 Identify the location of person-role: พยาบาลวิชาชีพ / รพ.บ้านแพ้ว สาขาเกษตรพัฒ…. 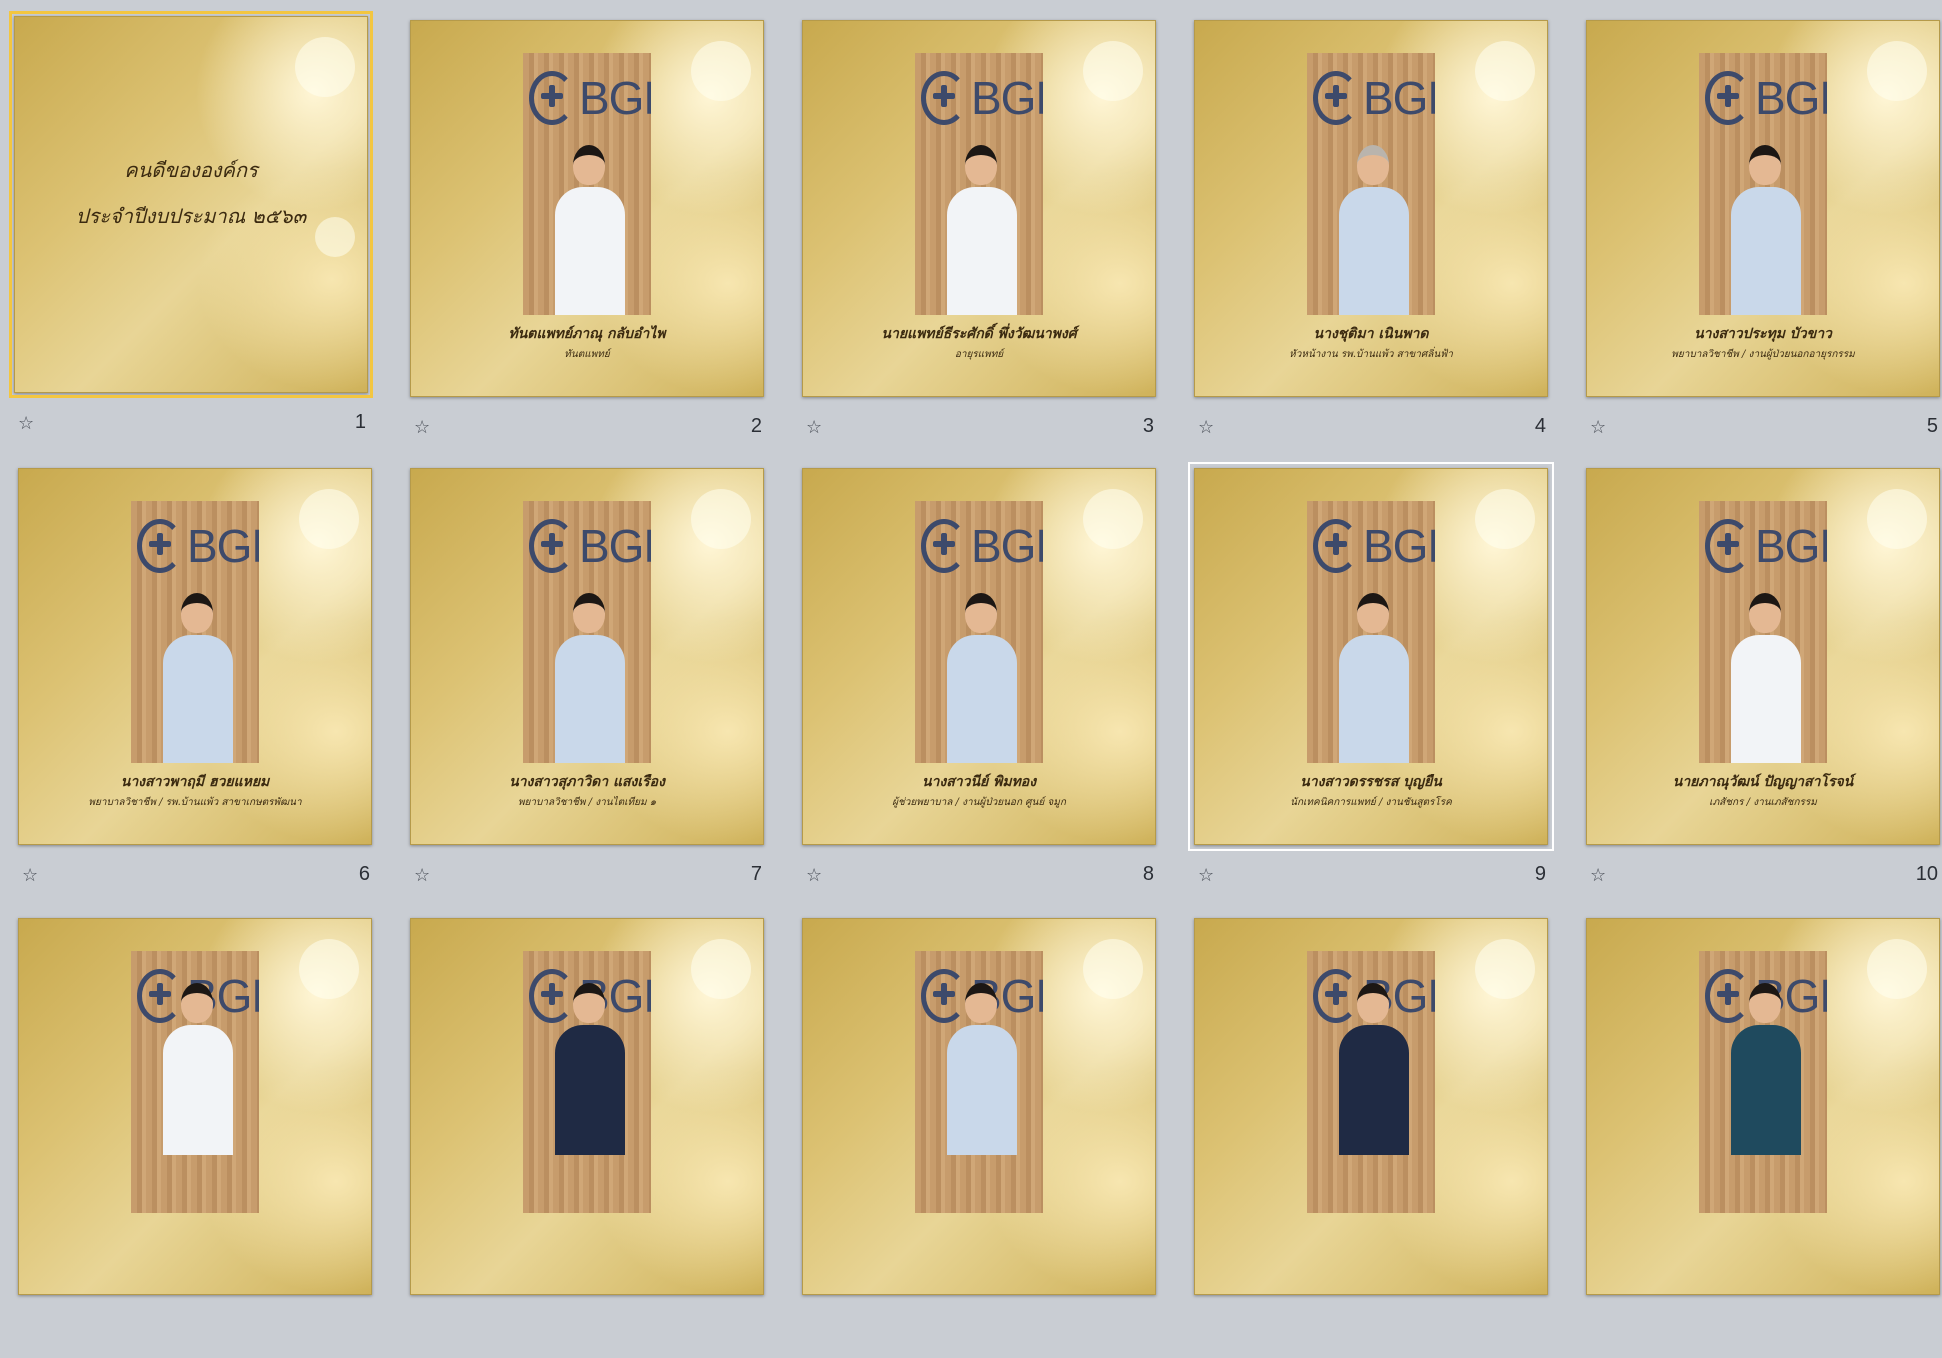
(195, 802).